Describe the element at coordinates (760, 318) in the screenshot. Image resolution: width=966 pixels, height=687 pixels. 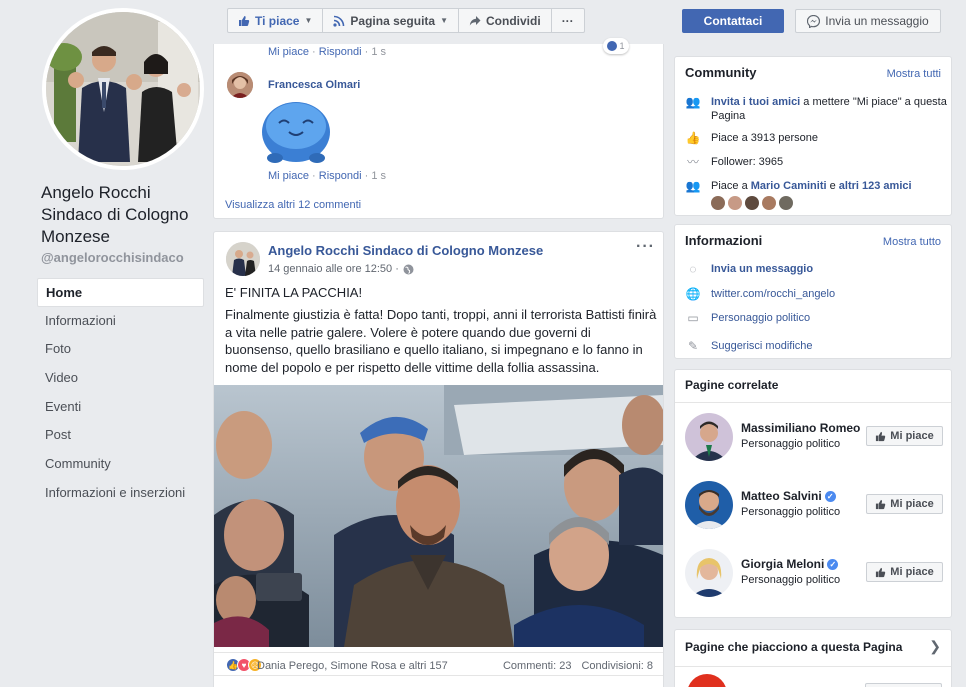
I see `category-link: Personaggio politico` at that location.